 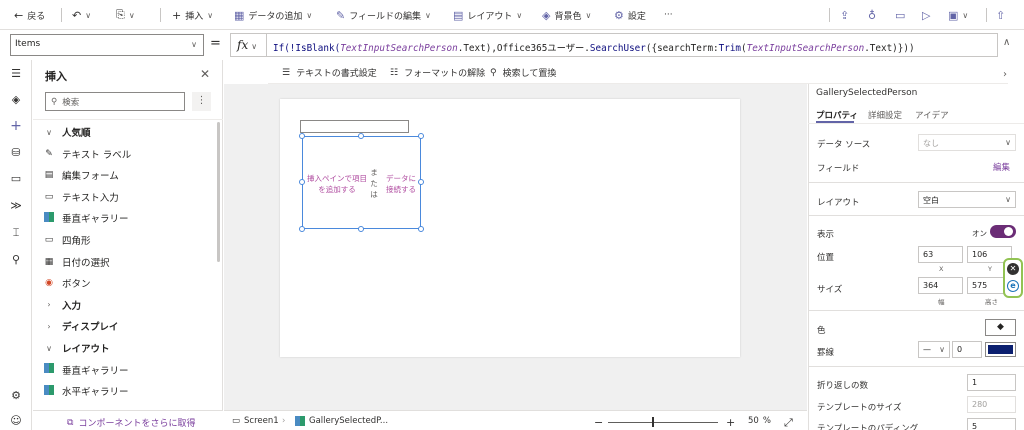 I want to click on template-padding-input: 5, so click(x=991, y=424).